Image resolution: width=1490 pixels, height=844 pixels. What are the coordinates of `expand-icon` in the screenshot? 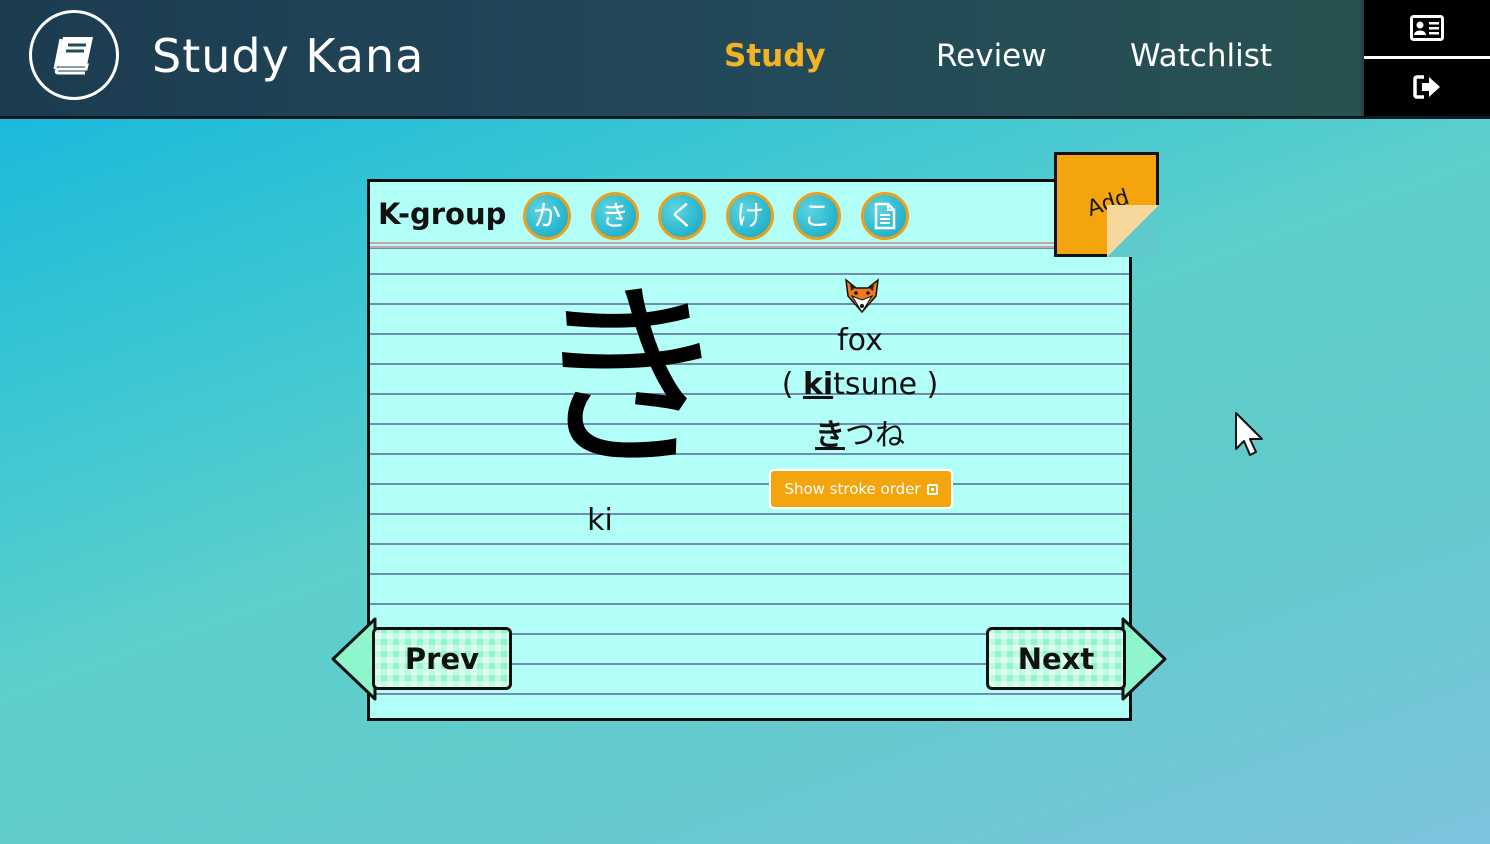 It's located at (932, 489).